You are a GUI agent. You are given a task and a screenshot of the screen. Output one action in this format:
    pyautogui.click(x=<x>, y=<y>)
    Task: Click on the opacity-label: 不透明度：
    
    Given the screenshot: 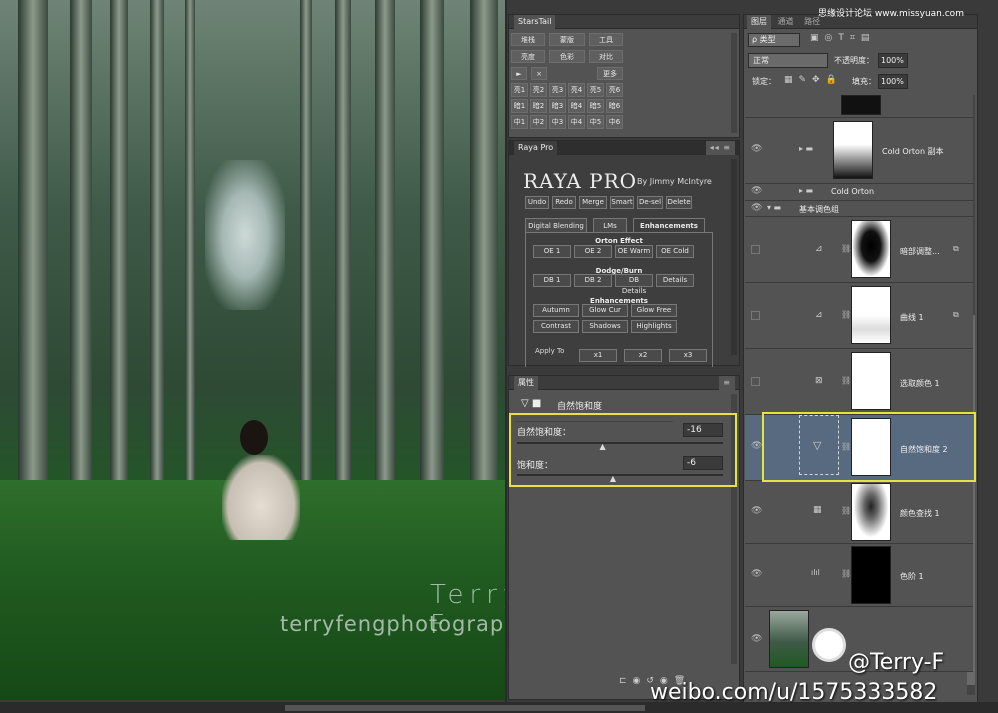 What is the action you would take?
    pyautogui.click(x=854, y=60)
    